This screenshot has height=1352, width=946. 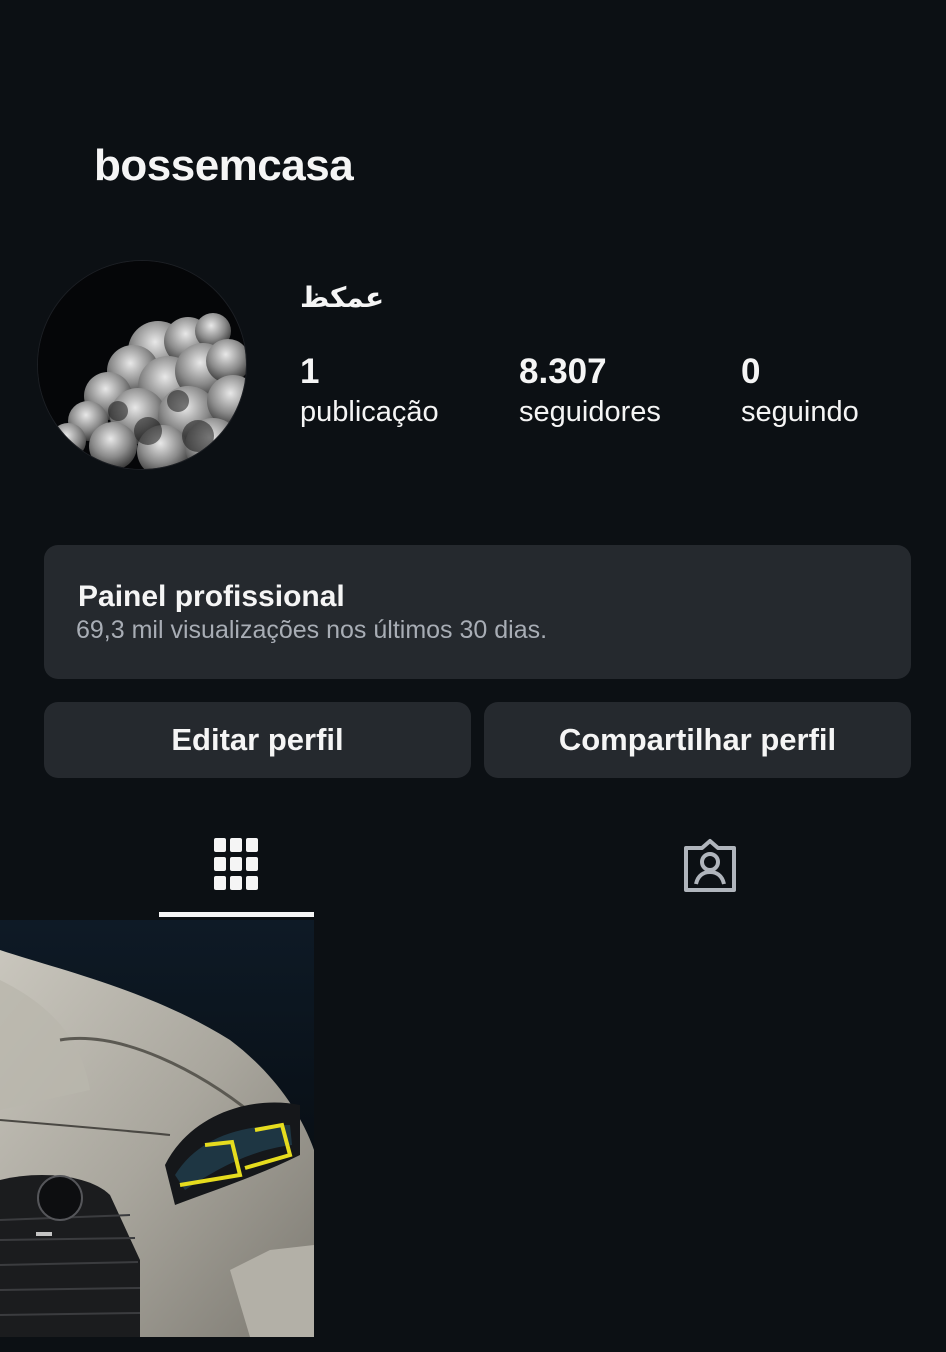 What do you see at coordinates (800, 392) in the screenshot?
I see `stat-following: 0 seguindo` at bounding box center [800, 392].